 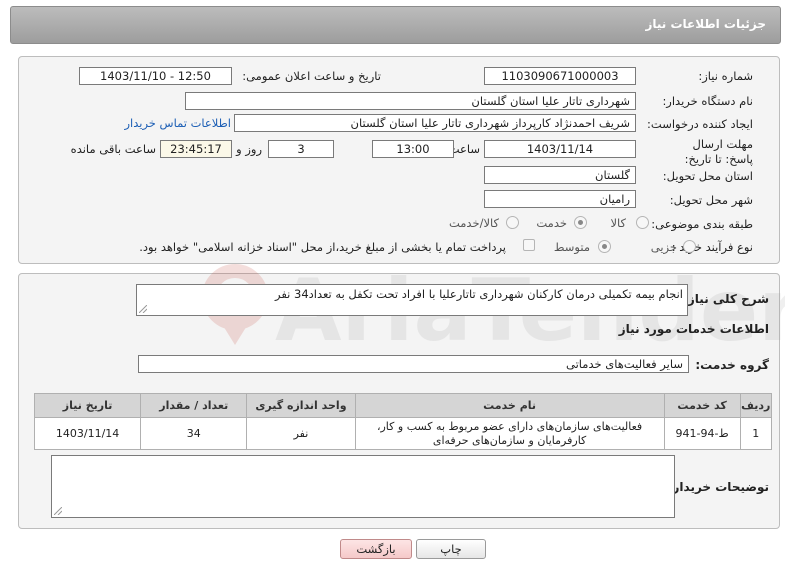 I want to click on buyer-org-field: شهرداری تاتار علیا استان گلستان, so click(x=410, y=101).